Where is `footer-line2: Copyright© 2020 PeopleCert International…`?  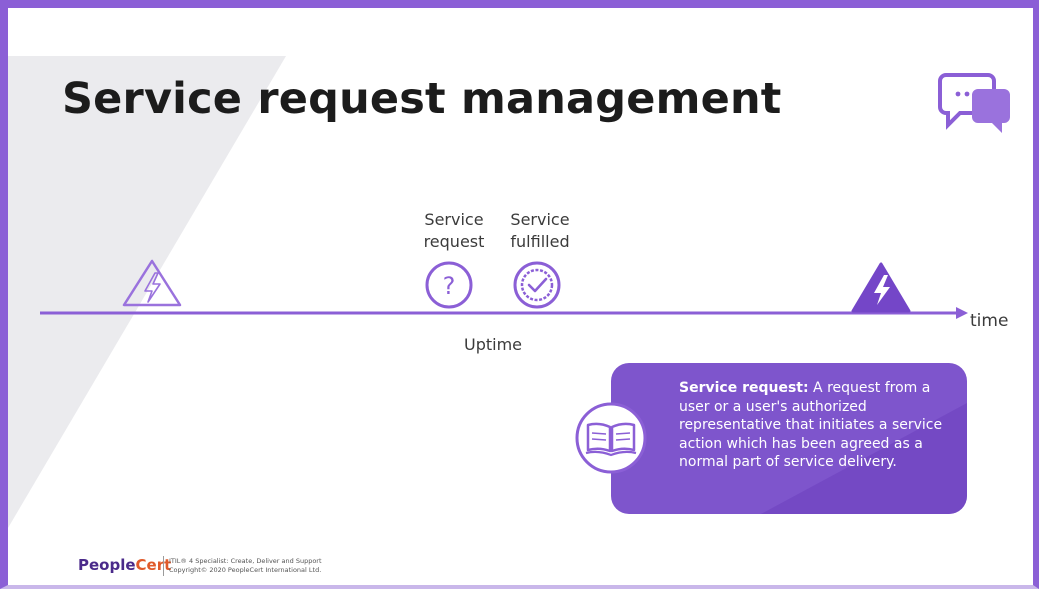
footer-line2: Copyright© 2020 PeopleCert International… is located at coordinates (245, 570).